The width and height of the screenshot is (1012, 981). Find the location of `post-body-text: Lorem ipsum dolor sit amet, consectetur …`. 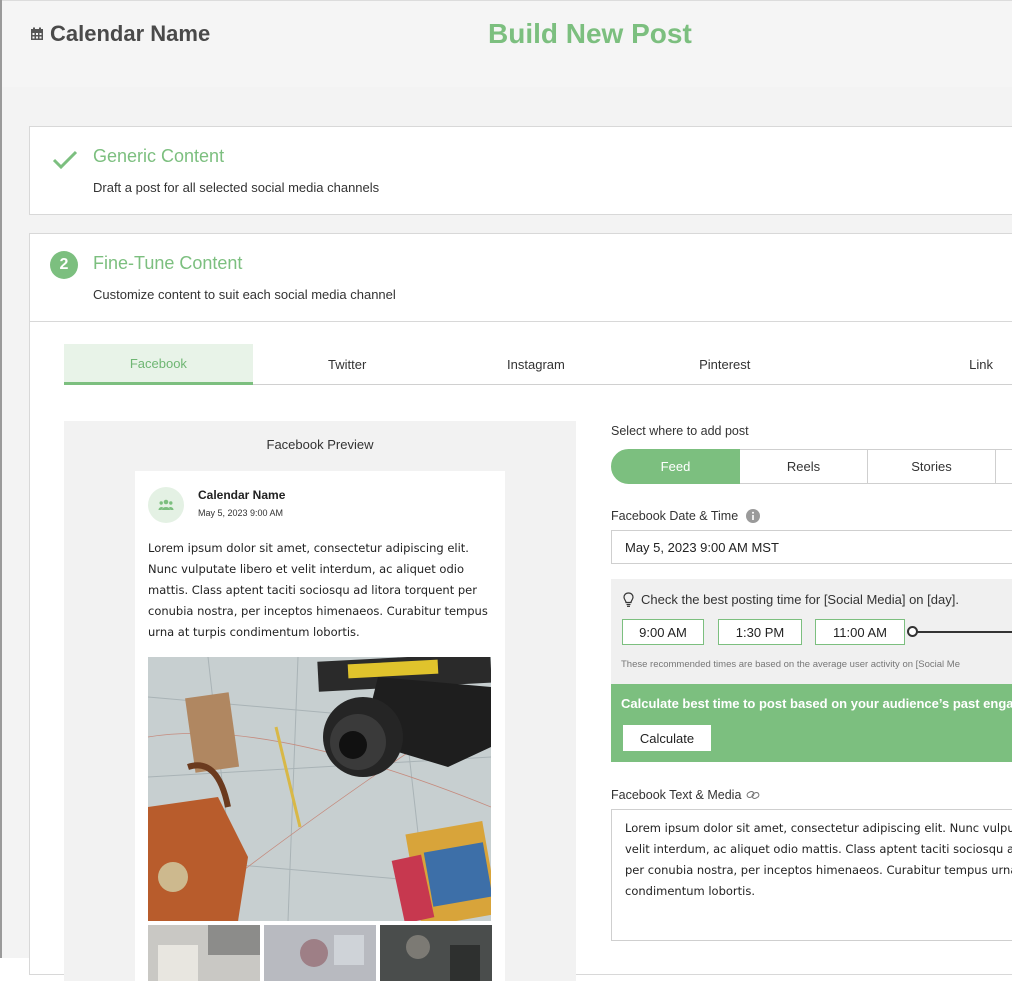

post-body-text: Lorem ipsum dolor sit amet, consectetur … is located at coordinates (318, 590).